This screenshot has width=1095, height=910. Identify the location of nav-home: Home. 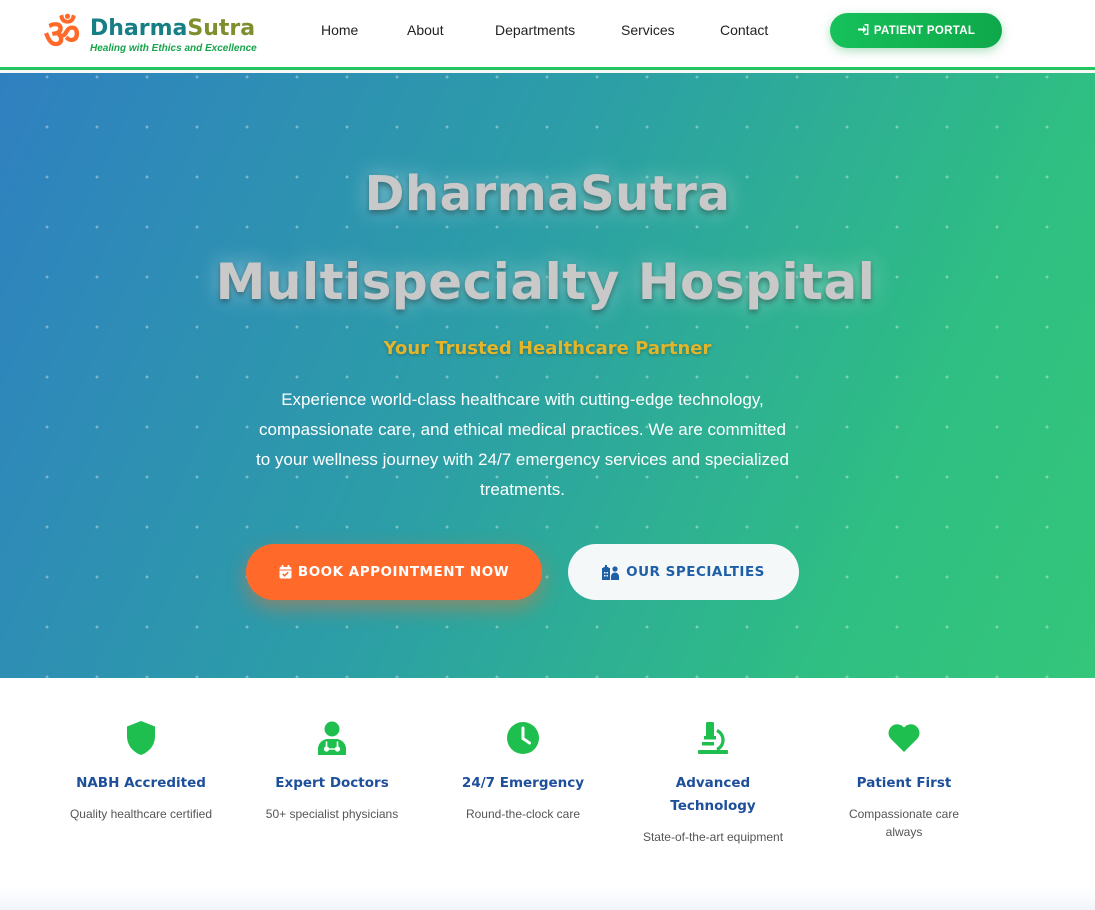
(339, 30).